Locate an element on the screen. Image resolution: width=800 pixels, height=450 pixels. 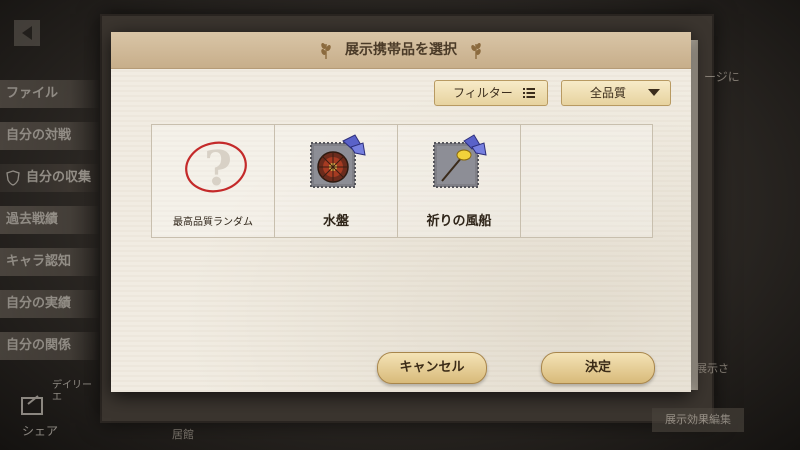
quality-select-value: 全品質 is located at coordinates (608, 93).